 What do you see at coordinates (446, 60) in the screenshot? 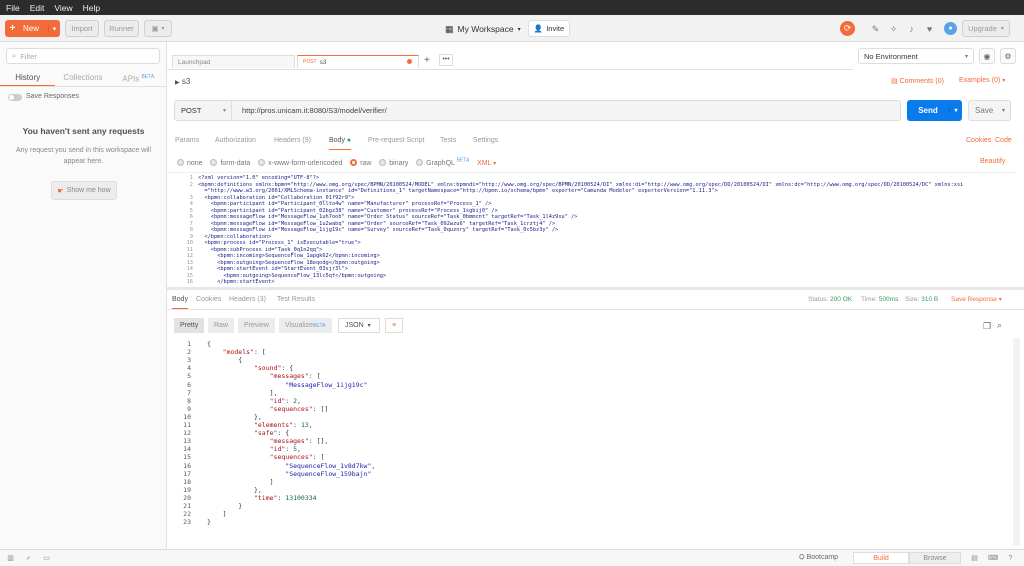
I see `more-tabs-icon: •••` at bounding box center [446, 60].